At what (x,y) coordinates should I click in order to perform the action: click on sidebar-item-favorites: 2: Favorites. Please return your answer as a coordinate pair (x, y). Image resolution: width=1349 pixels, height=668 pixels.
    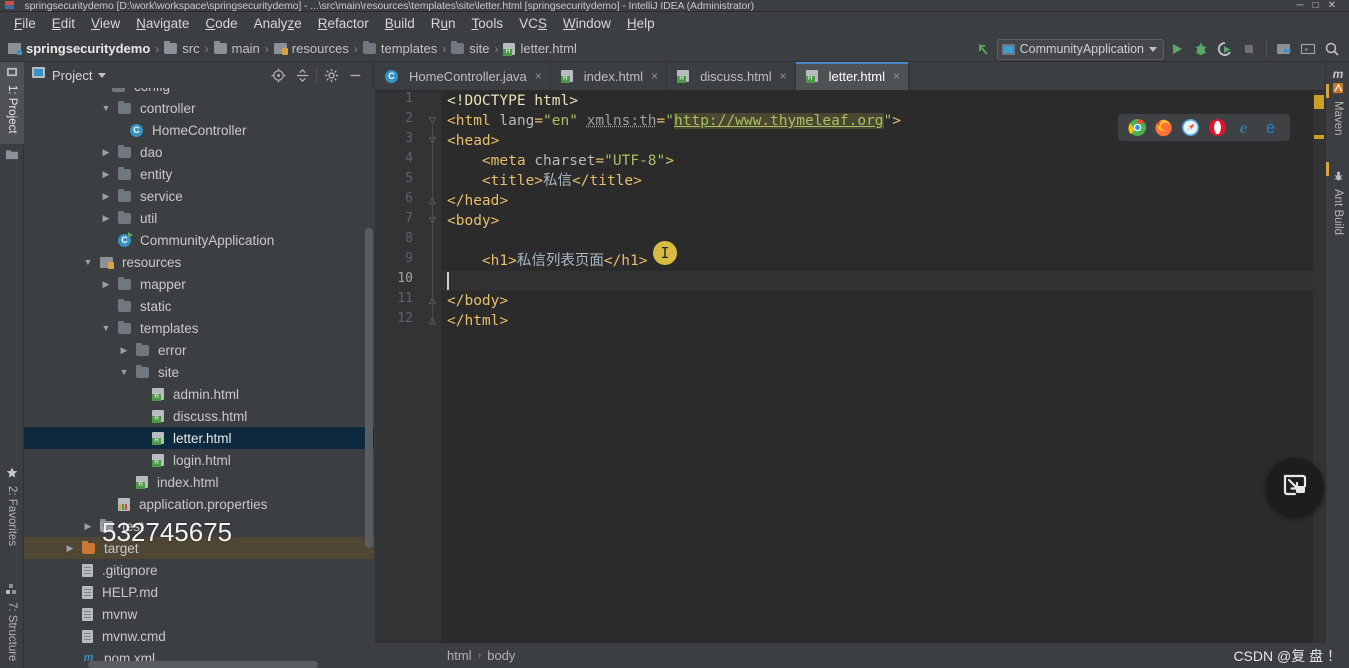
    Looking at the image, I should click on (12, 517).